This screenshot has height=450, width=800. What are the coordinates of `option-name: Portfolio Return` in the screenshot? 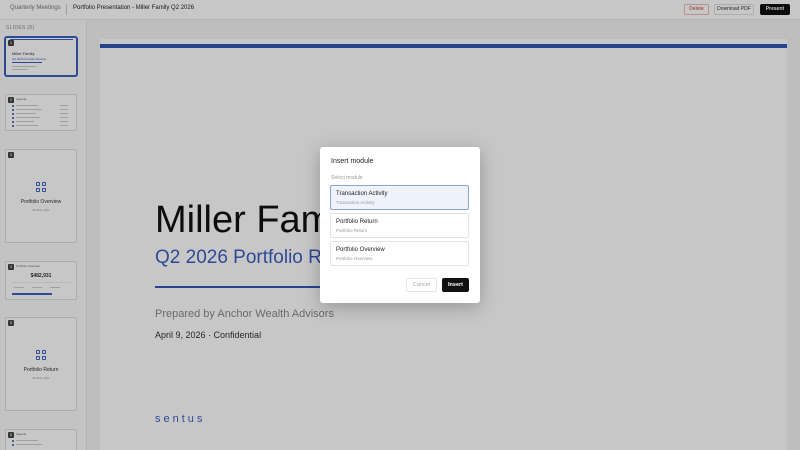 It's located at (357, 222).